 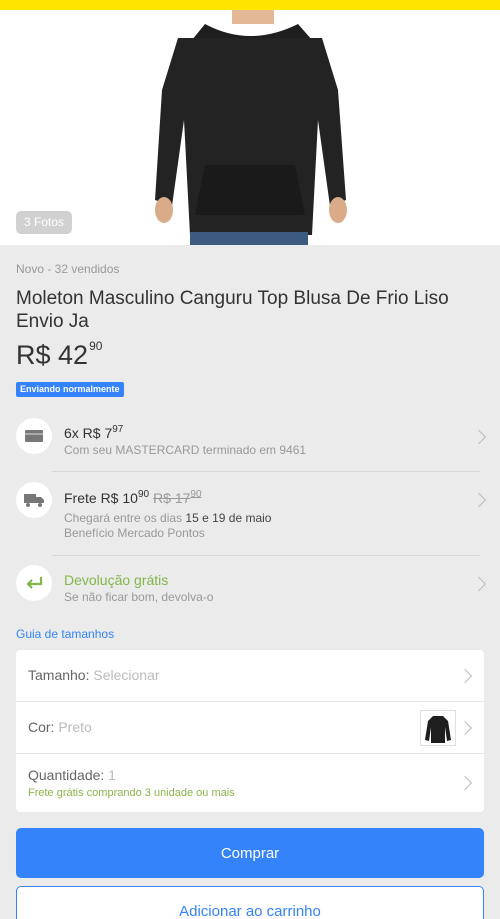 I want to click on shipping-arrival: Chegará entre os dias 15 e 19 de maio, so click(x=168, y=518).